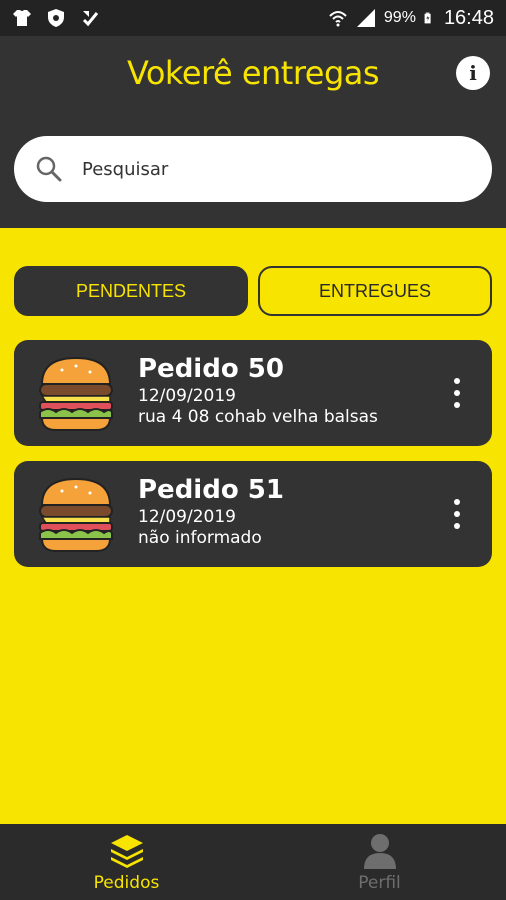 Image resolution: width=506 pixels, height=900 pixels. I want to click on nav-label: Perfil, so click(379, 883).